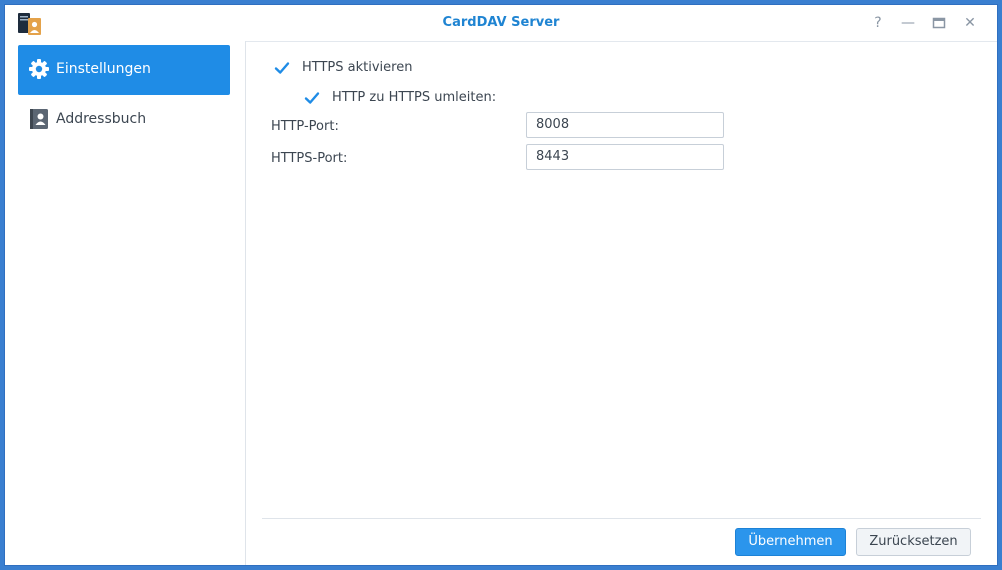 The width and height of the screenshot is (1002, 570). What do you see at coordinates (970, 23) in the screenshot?
I see `close-icon: ✕` at bounding box center [970, 23].